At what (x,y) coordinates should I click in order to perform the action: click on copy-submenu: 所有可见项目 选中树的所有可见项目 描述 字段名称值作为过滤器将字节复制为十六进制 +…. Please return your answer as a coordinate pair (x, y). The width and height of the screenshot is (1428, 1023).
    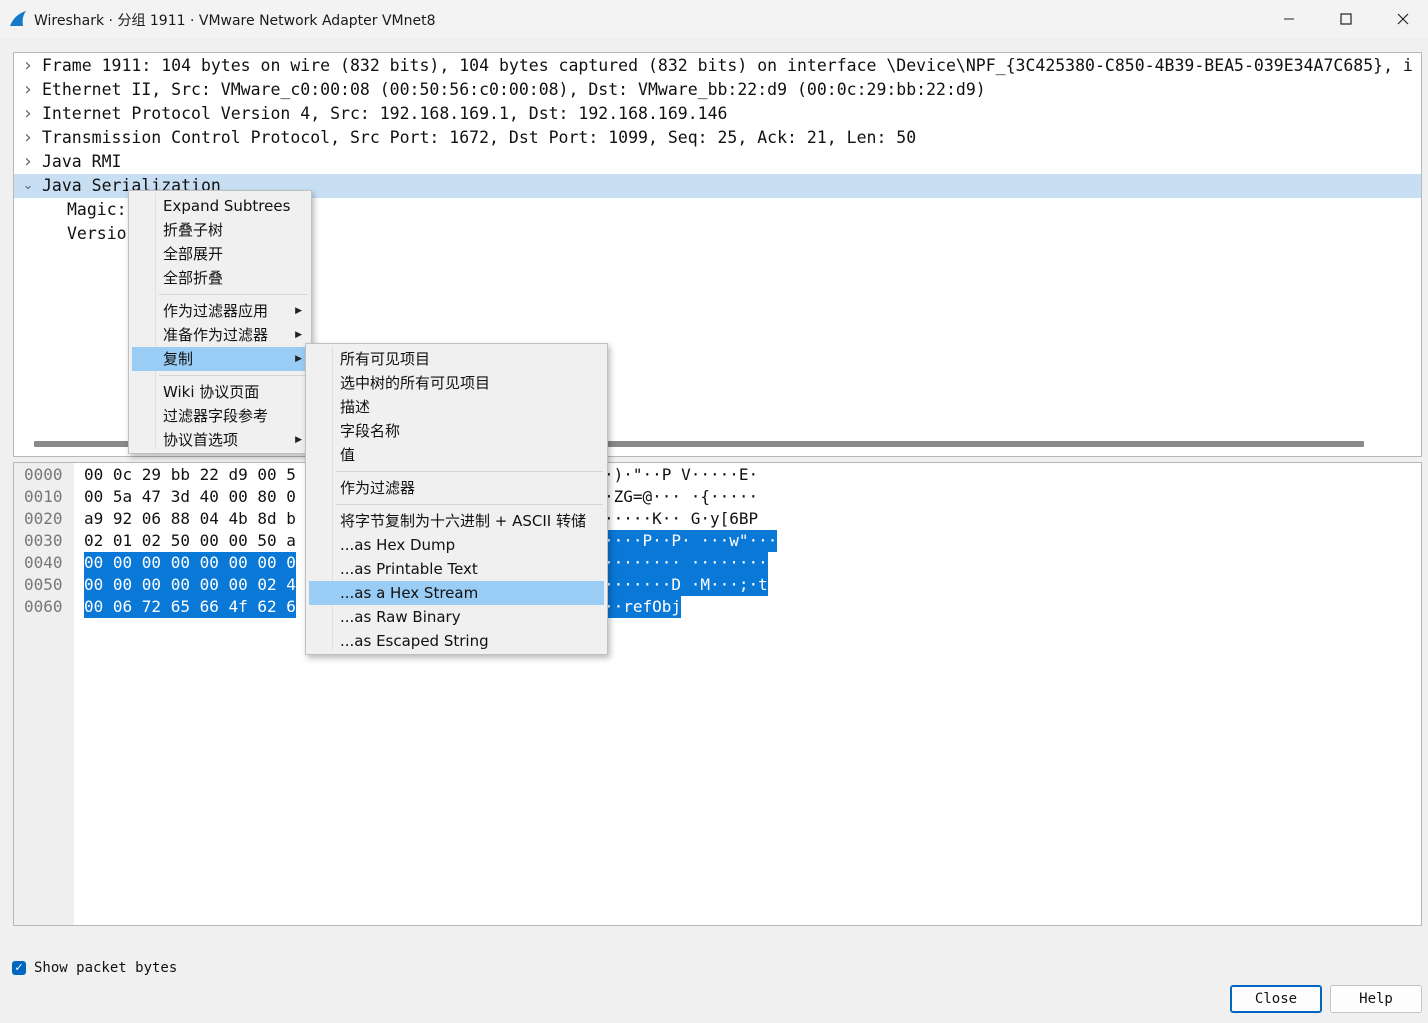
    Looking at the image, I should click on (456, 499).